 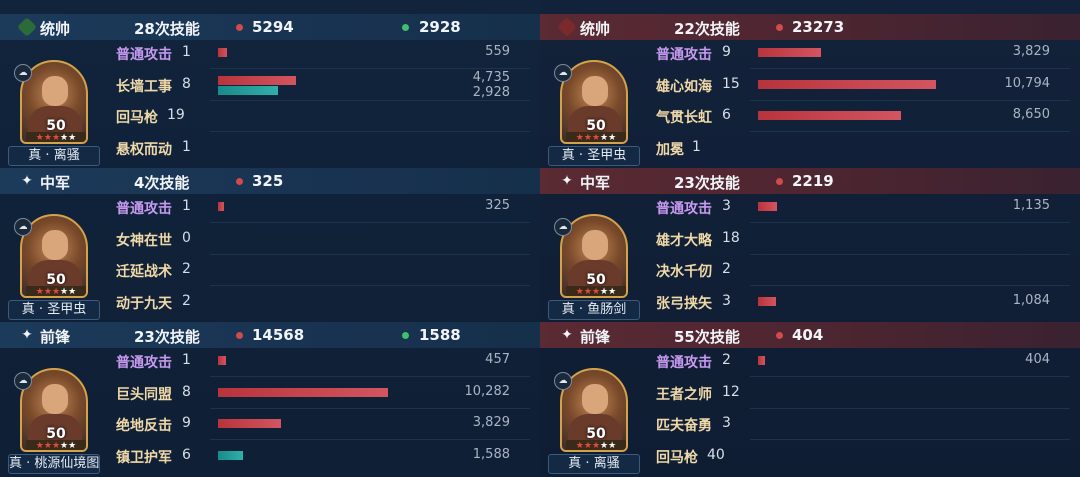 I want to click on damage-value: 4,735, so click(x=491, y=77).